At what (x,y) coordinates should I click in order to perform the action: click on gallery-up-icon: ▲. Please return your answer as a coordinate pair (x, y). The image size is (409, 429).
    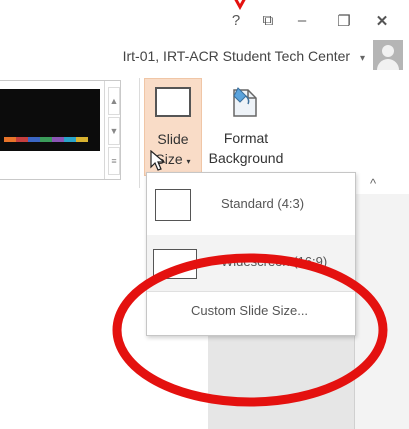
    Looking at the image, I should click on (114, 101).